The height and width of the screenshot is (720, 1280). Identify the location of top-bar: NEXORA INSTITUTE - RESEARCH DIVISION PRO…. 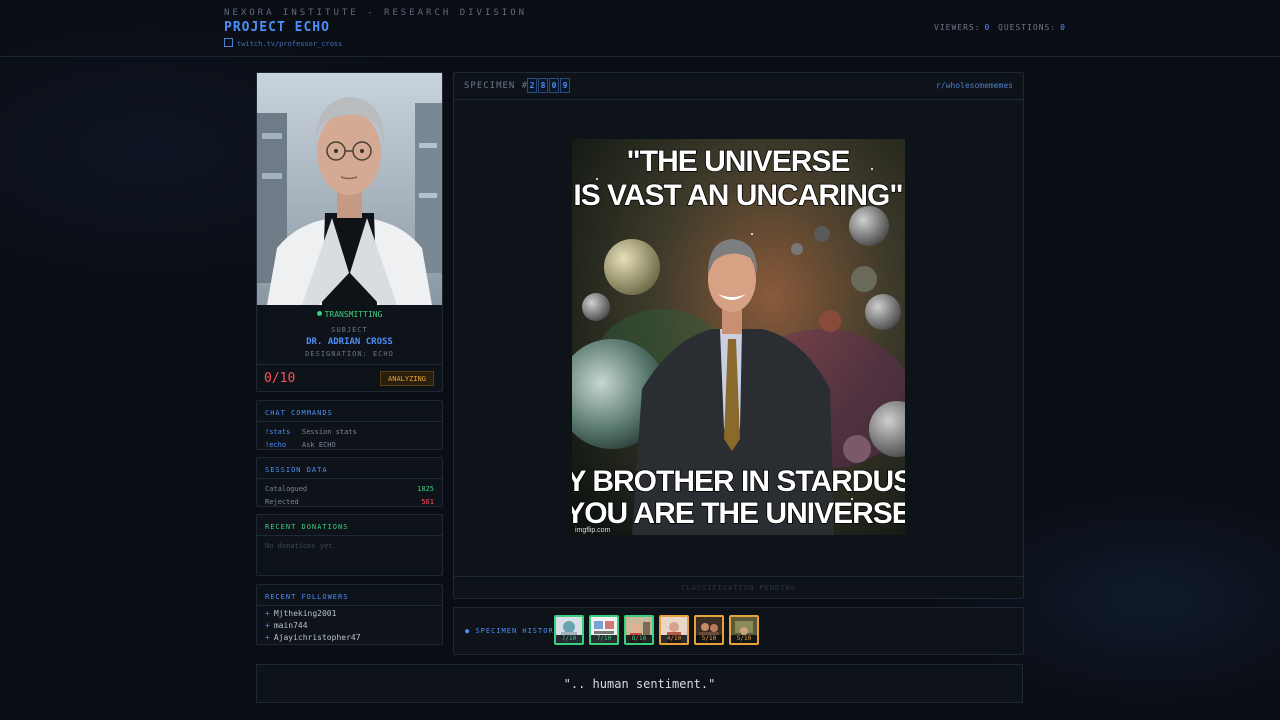
(640, 28).